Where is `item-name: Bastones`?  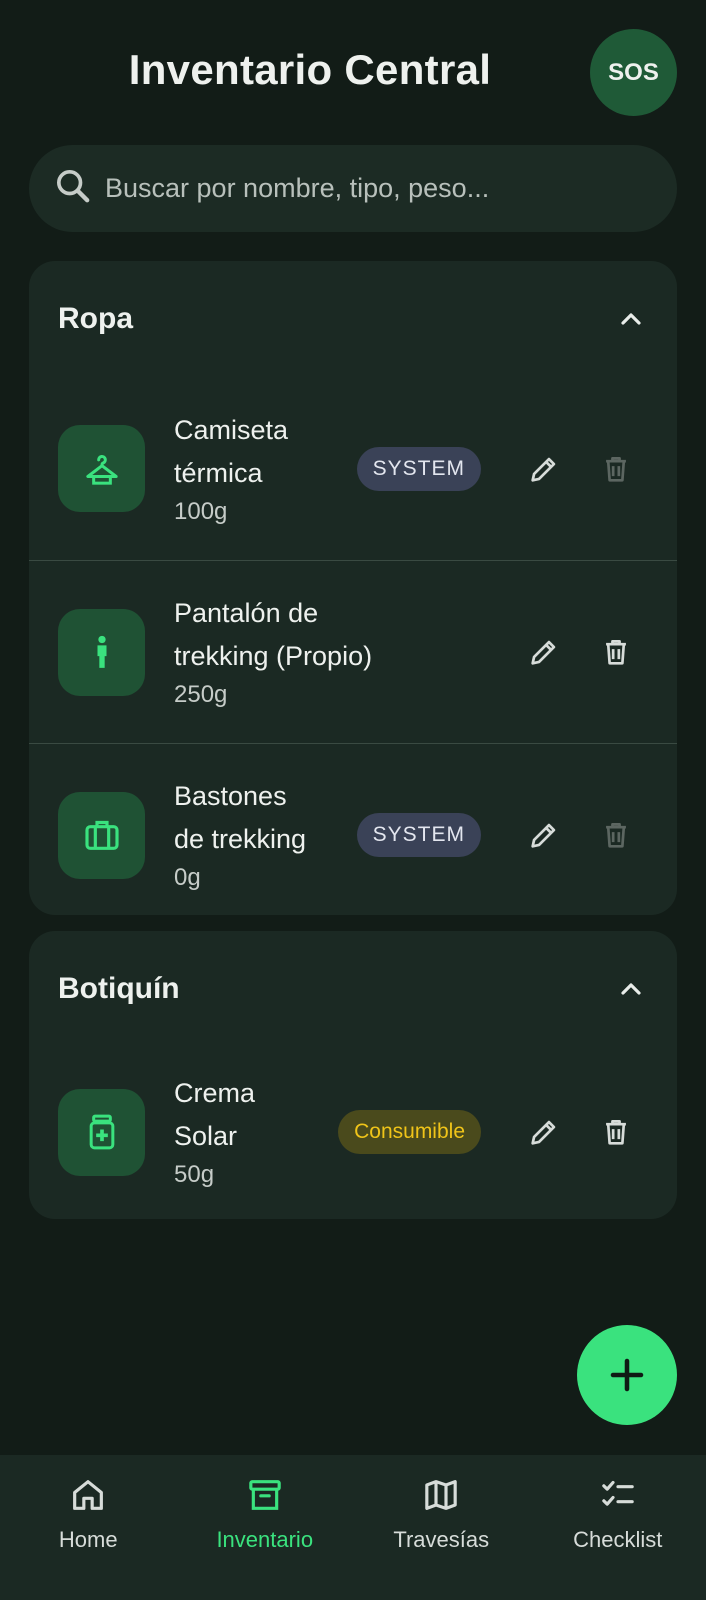
item-name: Bastones is located at coordinates (230, 796).